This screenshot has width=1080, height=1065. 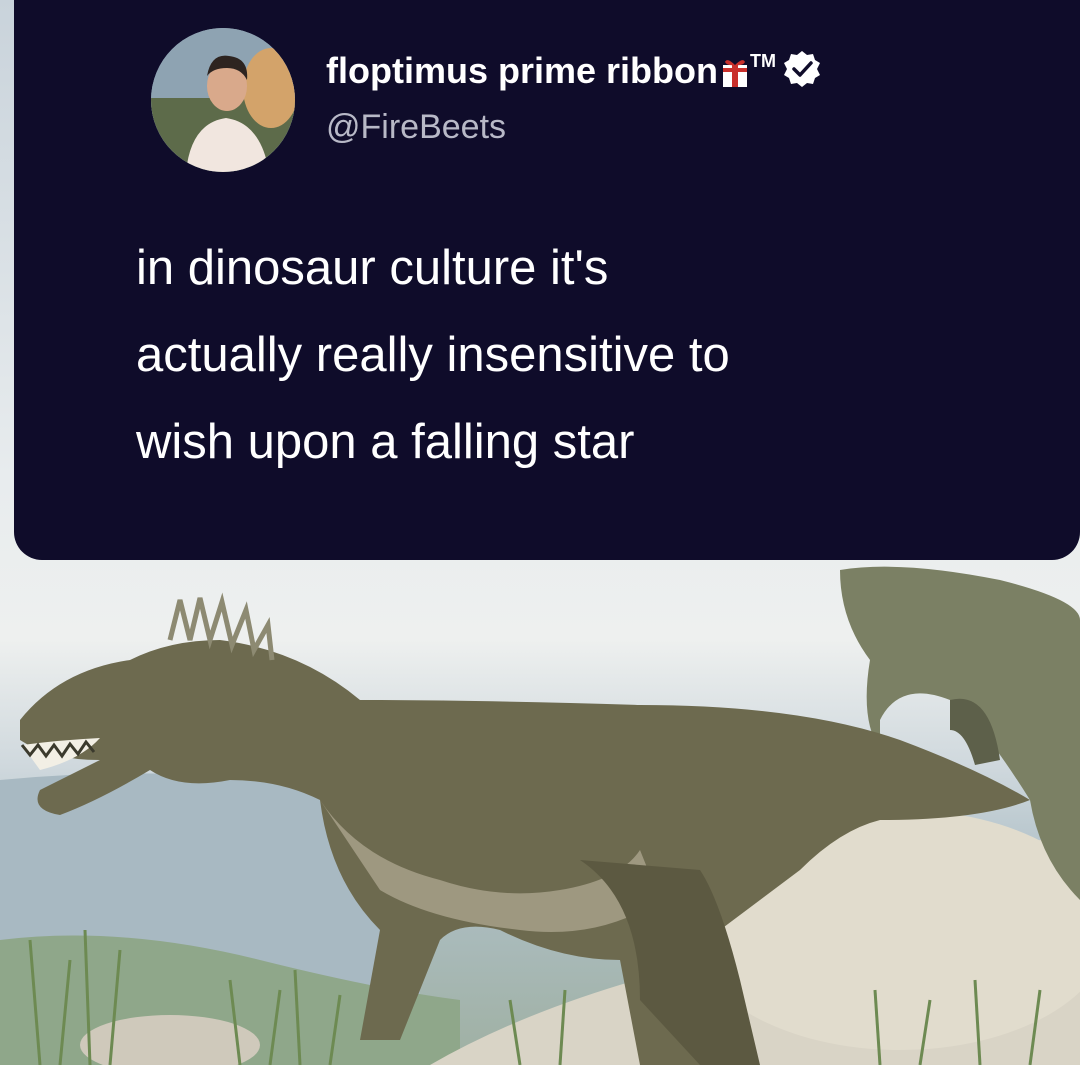 I want to click on avatar, so click(x=223, y=100).